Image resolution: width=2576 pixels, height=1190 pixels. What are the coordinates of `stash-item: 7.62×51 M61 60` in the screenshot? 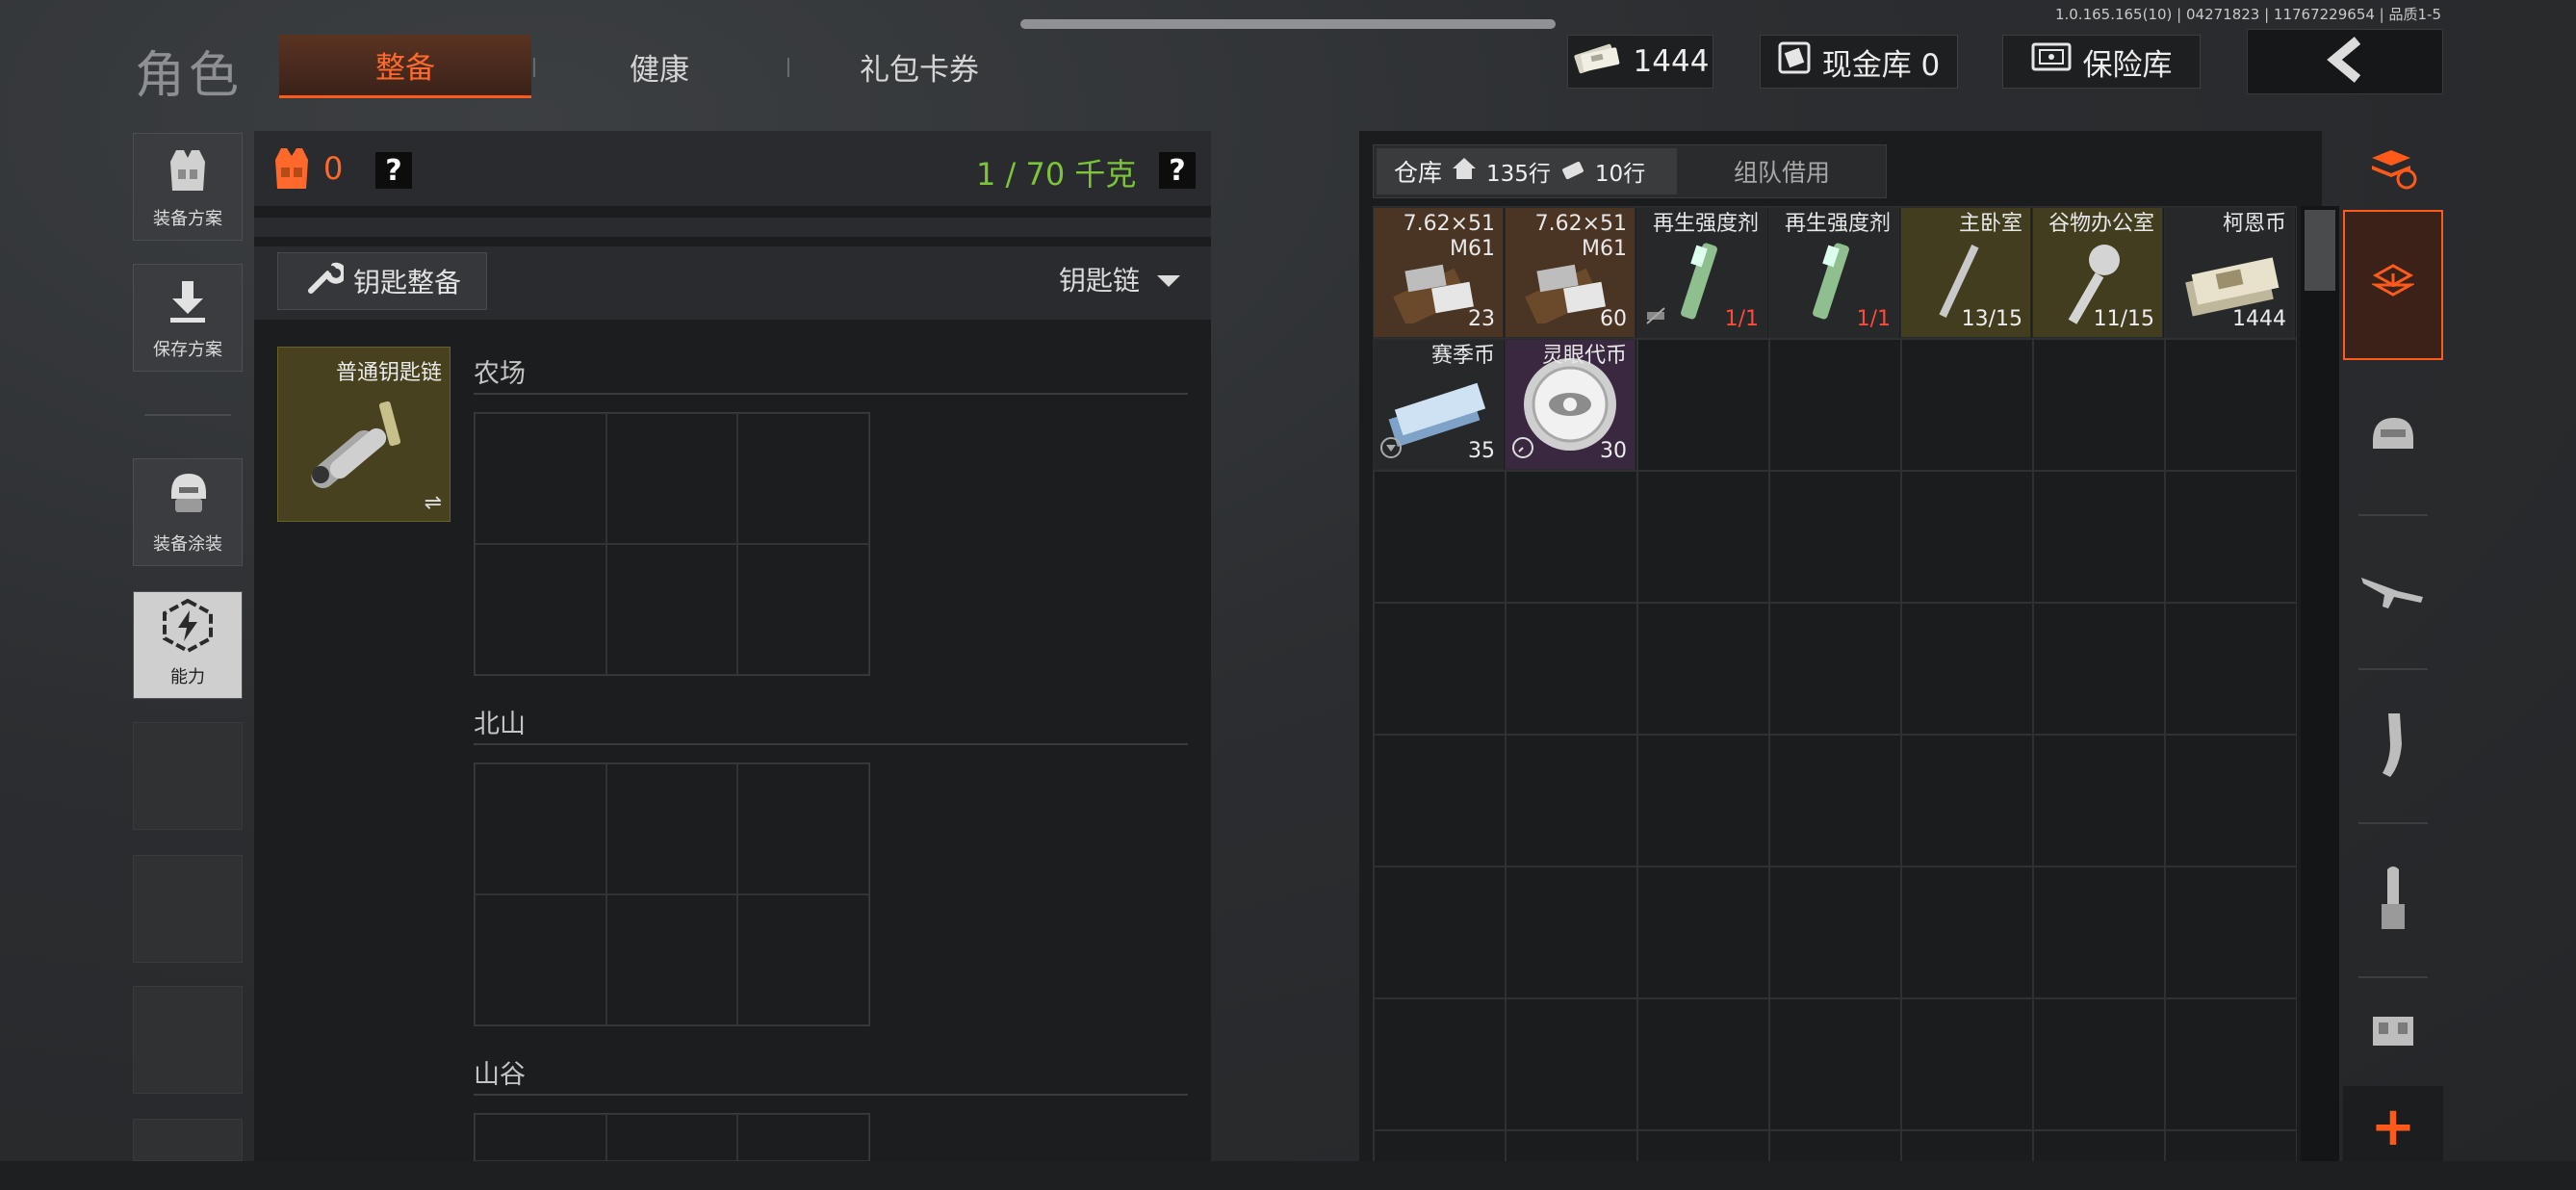 It's located at (1570, 273).